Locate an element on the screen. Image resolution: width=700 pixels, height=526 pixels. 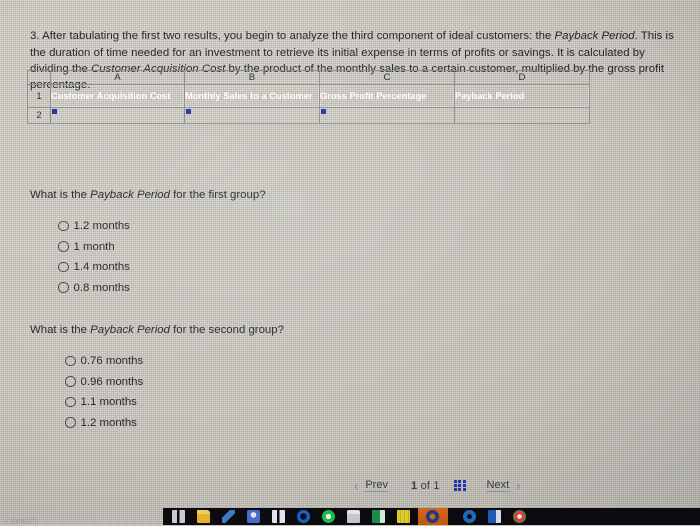
pagination-bar: ‹ Prev 1 of 1 Next › is located at coordinates (437, 485).